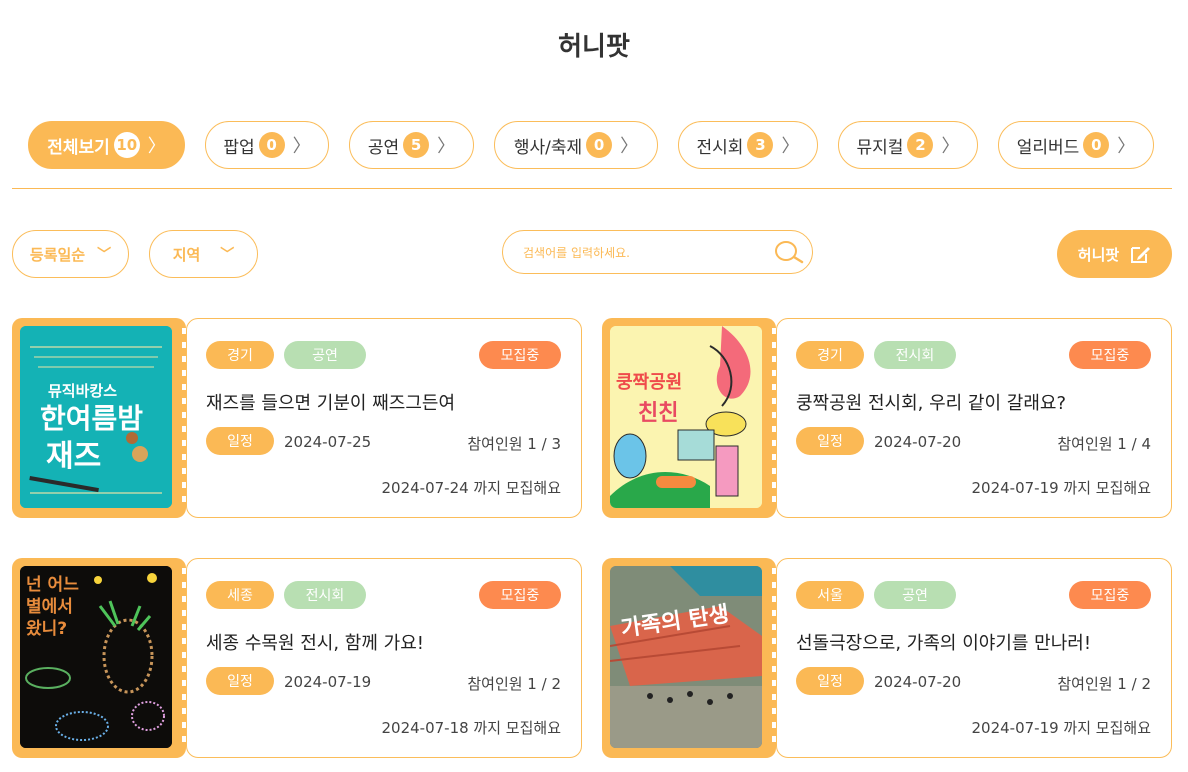 This screenshot has width=1188, height=772. What do you see at coordinates (328, 442) in the screenshot?
I see `event-date: 2024-07-25` at bounding box center [328, 442].